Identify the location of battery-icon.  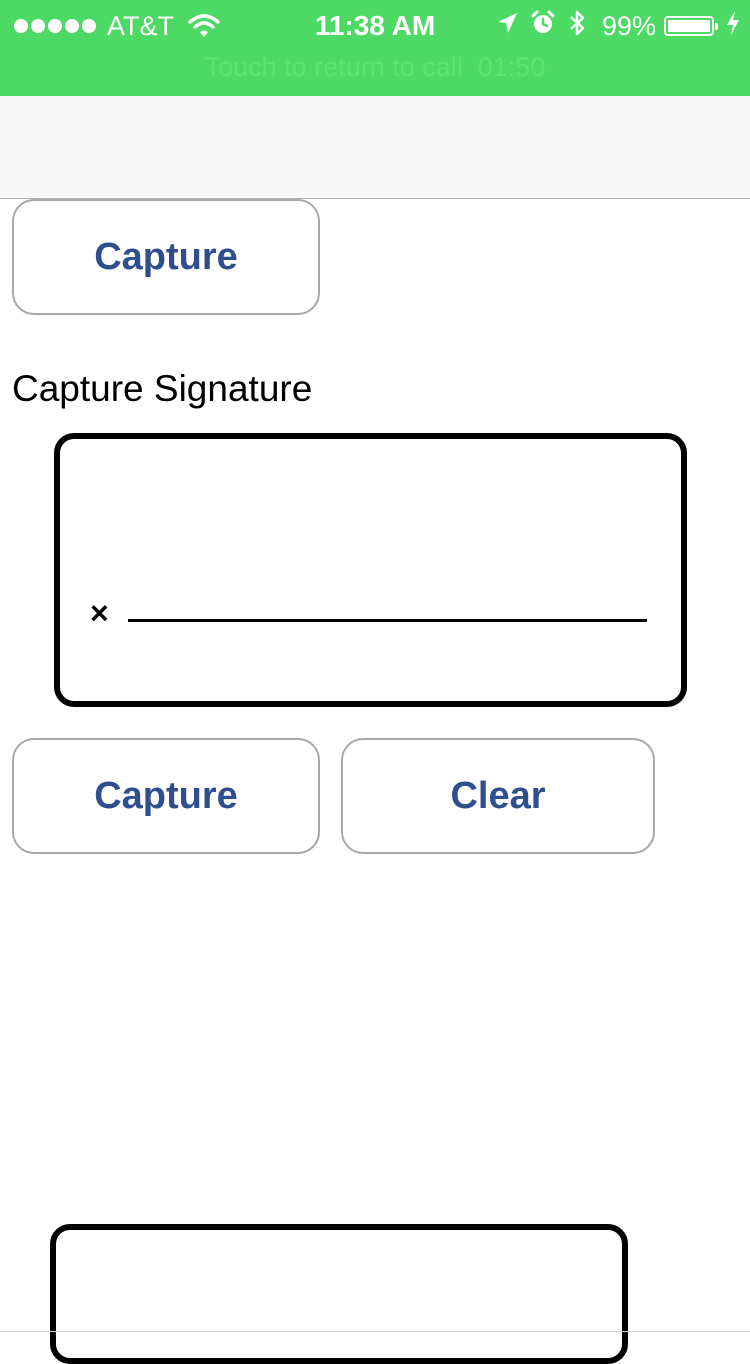
(691, 26).